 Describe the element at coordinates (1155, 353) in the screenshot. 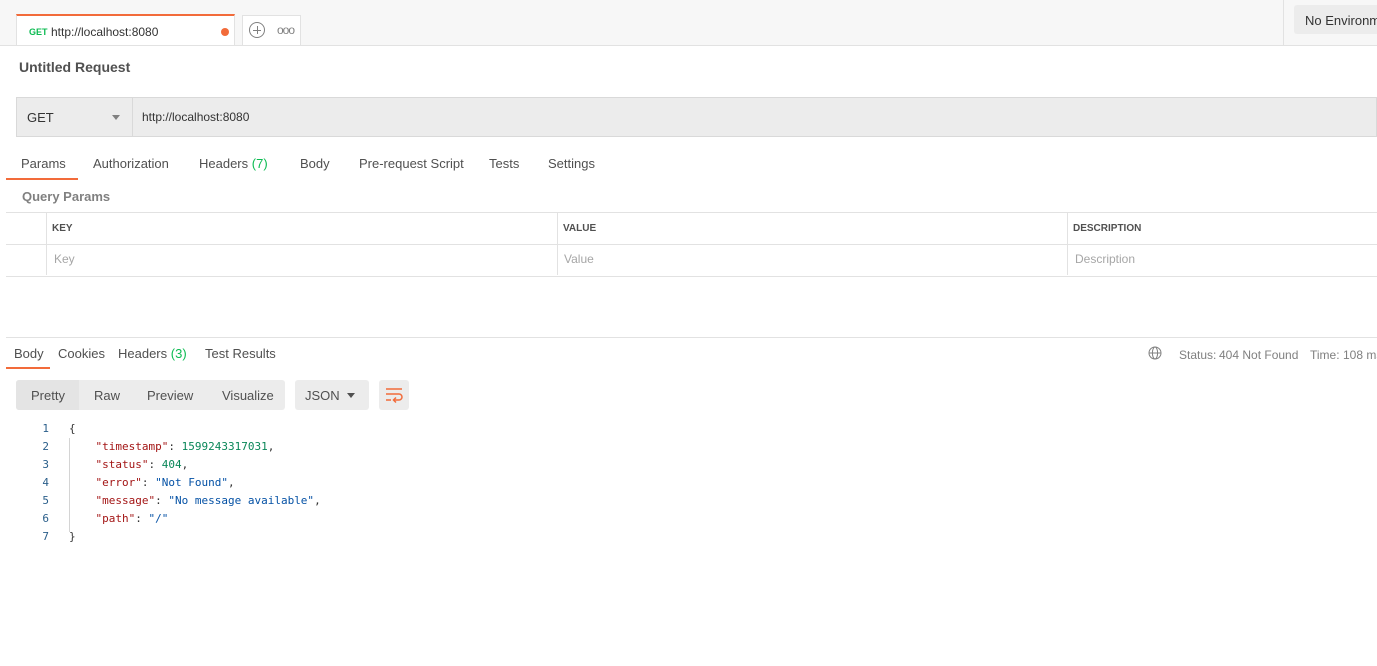

I see `globe-icon` at that location.